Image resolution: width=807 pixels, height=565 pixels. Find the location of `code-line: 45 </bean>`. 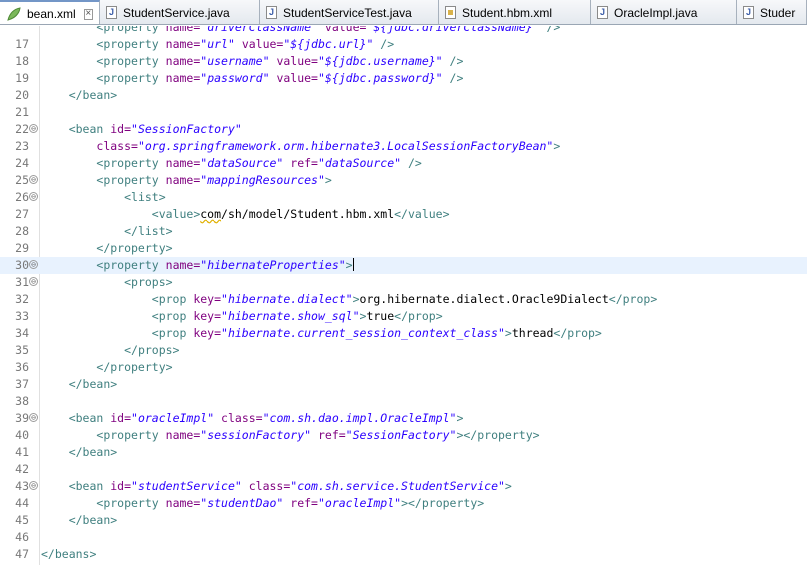

code-line: 45 </bean> is located at coordinates (403, 520).